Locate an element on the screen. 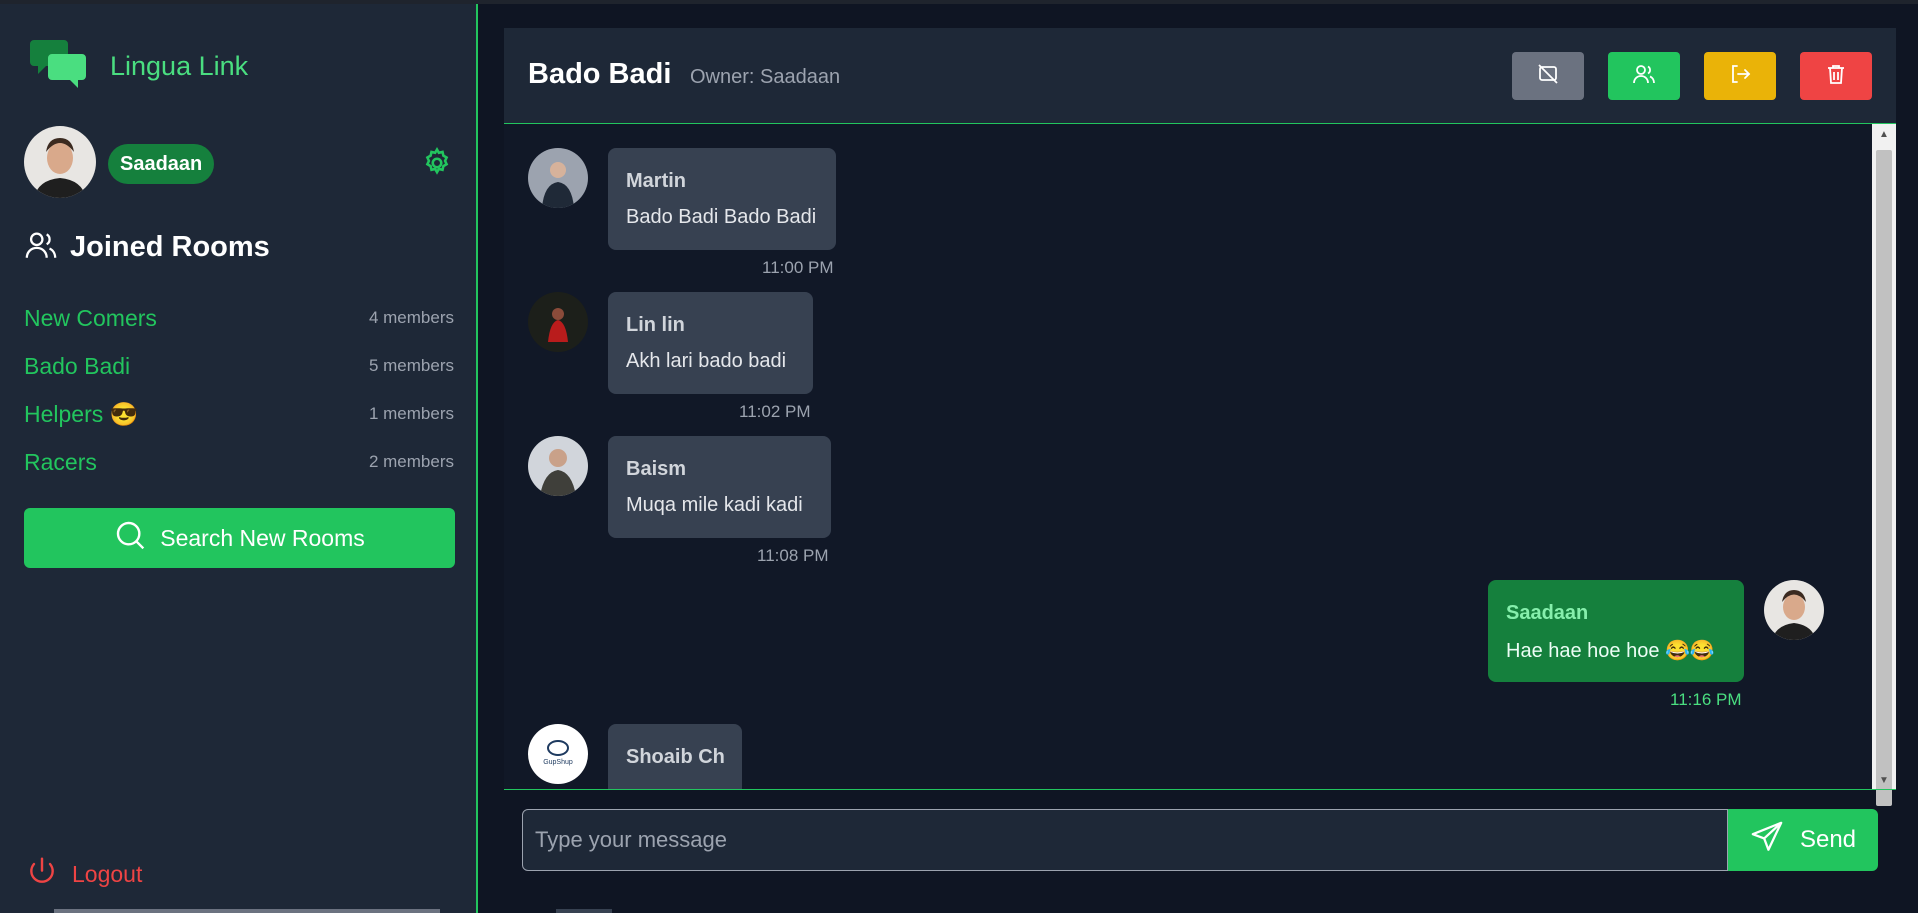 This screenshot has width=1918, height=913. room-name: Helpers 😎 is located at coordinates (81, 413).